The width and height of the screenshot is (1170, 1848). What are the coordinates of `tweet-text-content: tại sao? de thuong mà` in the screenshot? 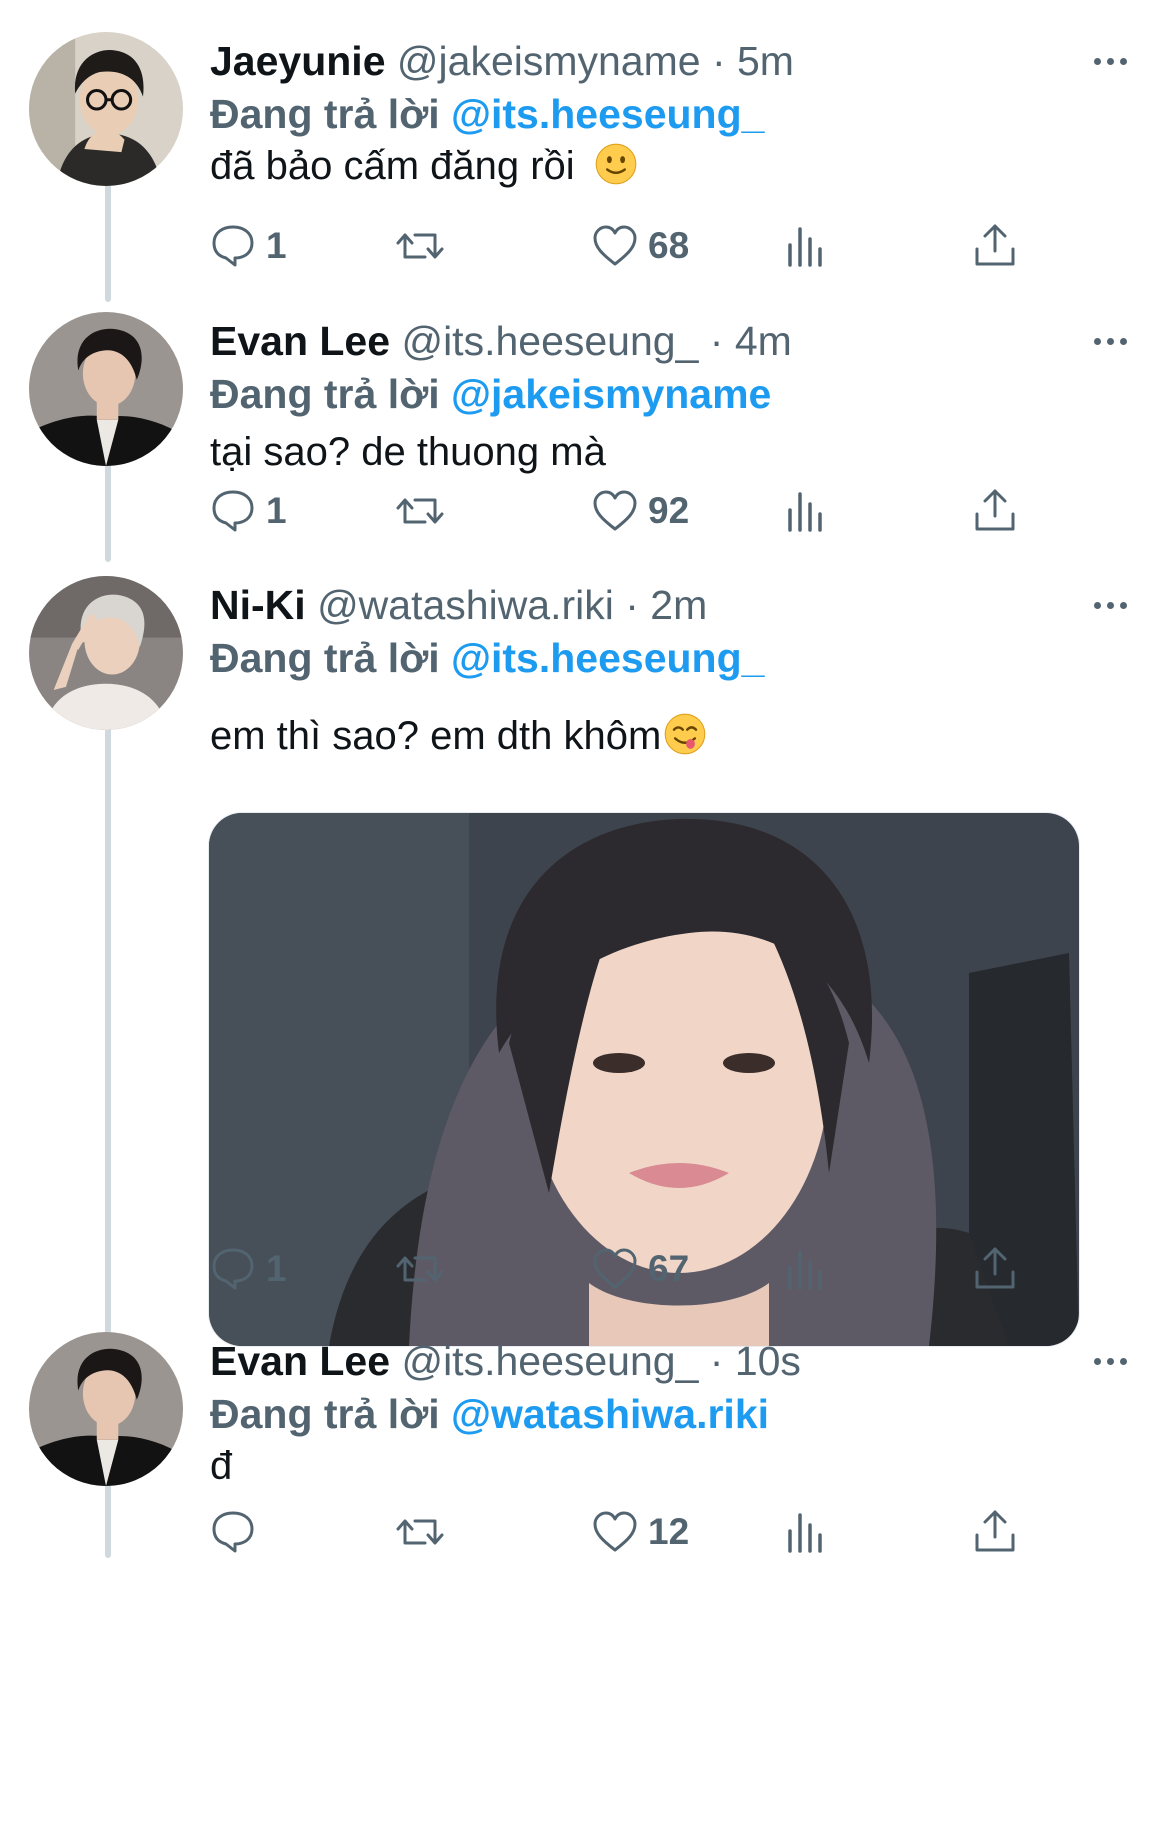 It's located at (408, 452).